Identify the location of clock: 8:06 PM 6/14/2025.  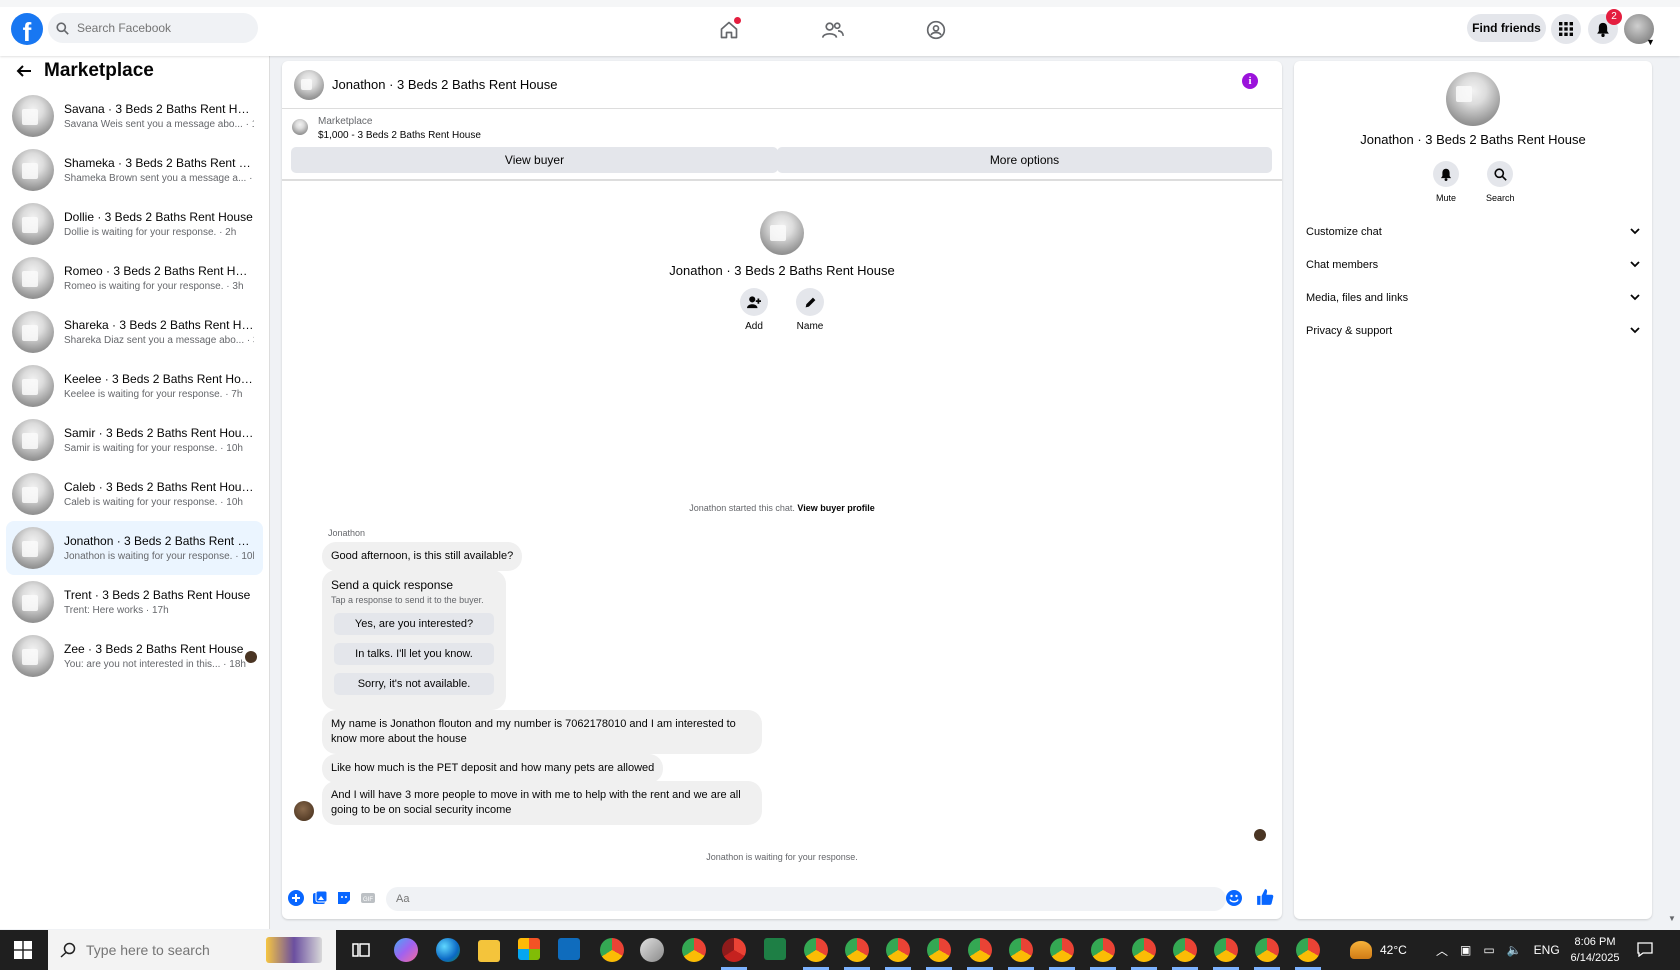
(1595, 950).